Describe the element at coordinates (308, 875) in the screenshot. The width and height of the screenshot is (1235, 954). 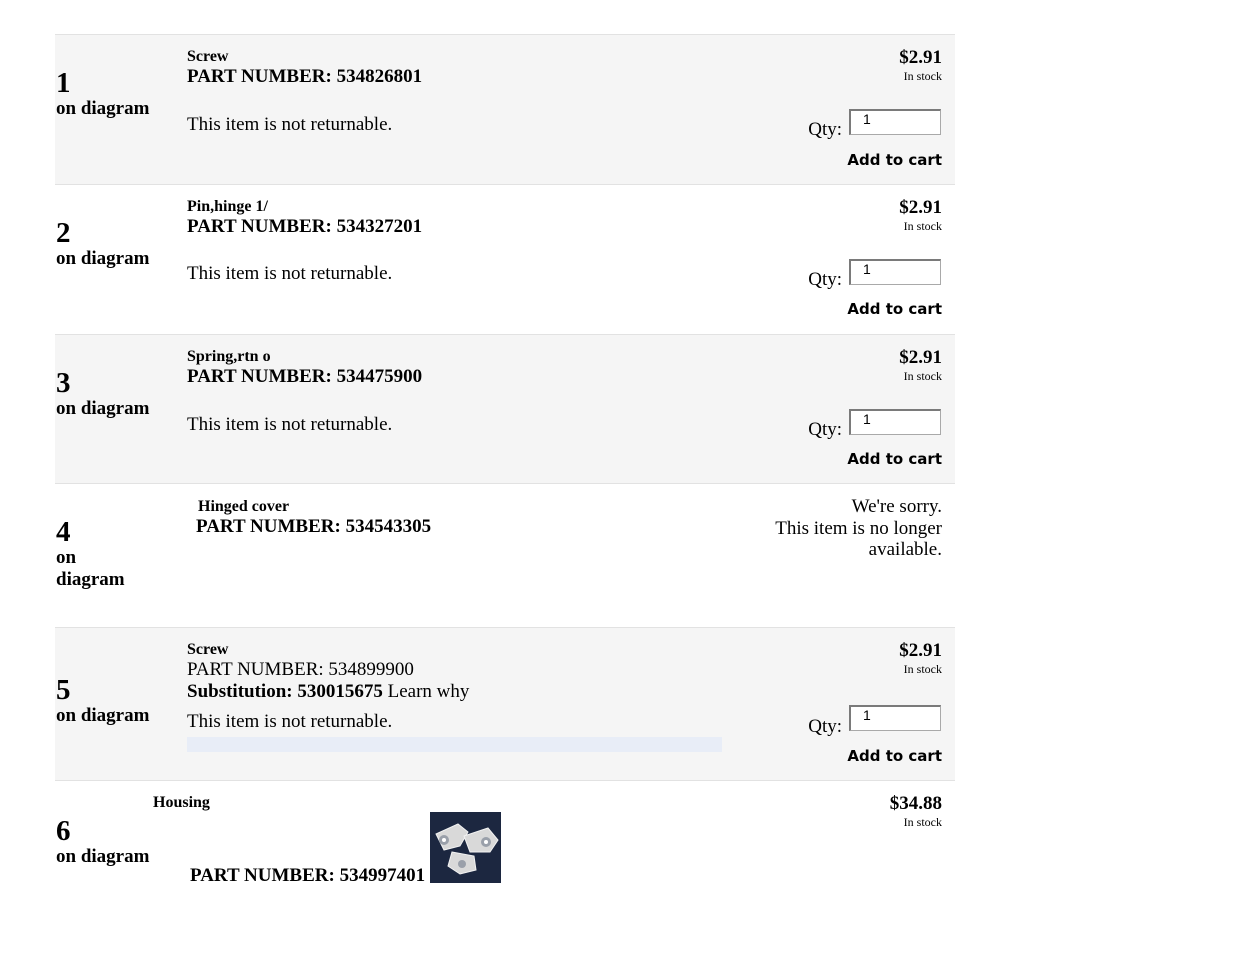
I see `part-number: PART NUMBER: 534997401` at that location.